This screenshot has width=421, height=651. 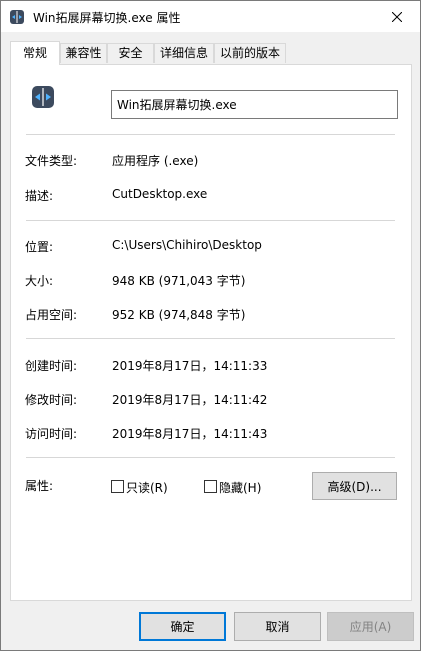 What do you see at coordinates (182, 626) in the screenshot?
I see `ok-button: 确定` at bounding box center [182, 626].